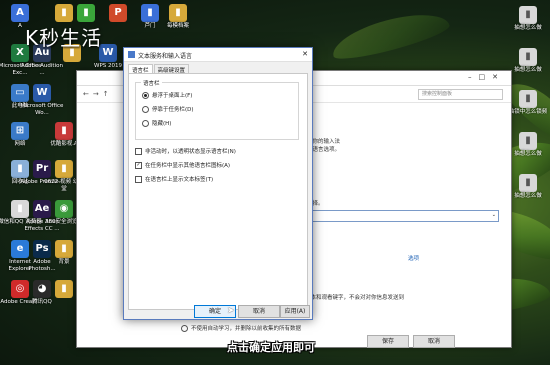 The height and width of the screenshot is (365, 550). What do you see at coordinates (20, 13) in the screenshot?
I see `a-icon: A` at bounding box center [20, 13].